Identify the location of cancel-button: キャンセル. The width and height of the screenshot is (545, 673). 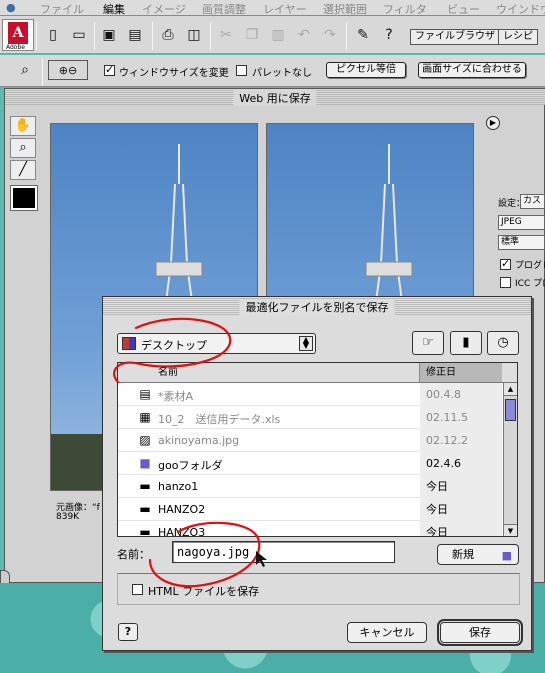
(387, 632).